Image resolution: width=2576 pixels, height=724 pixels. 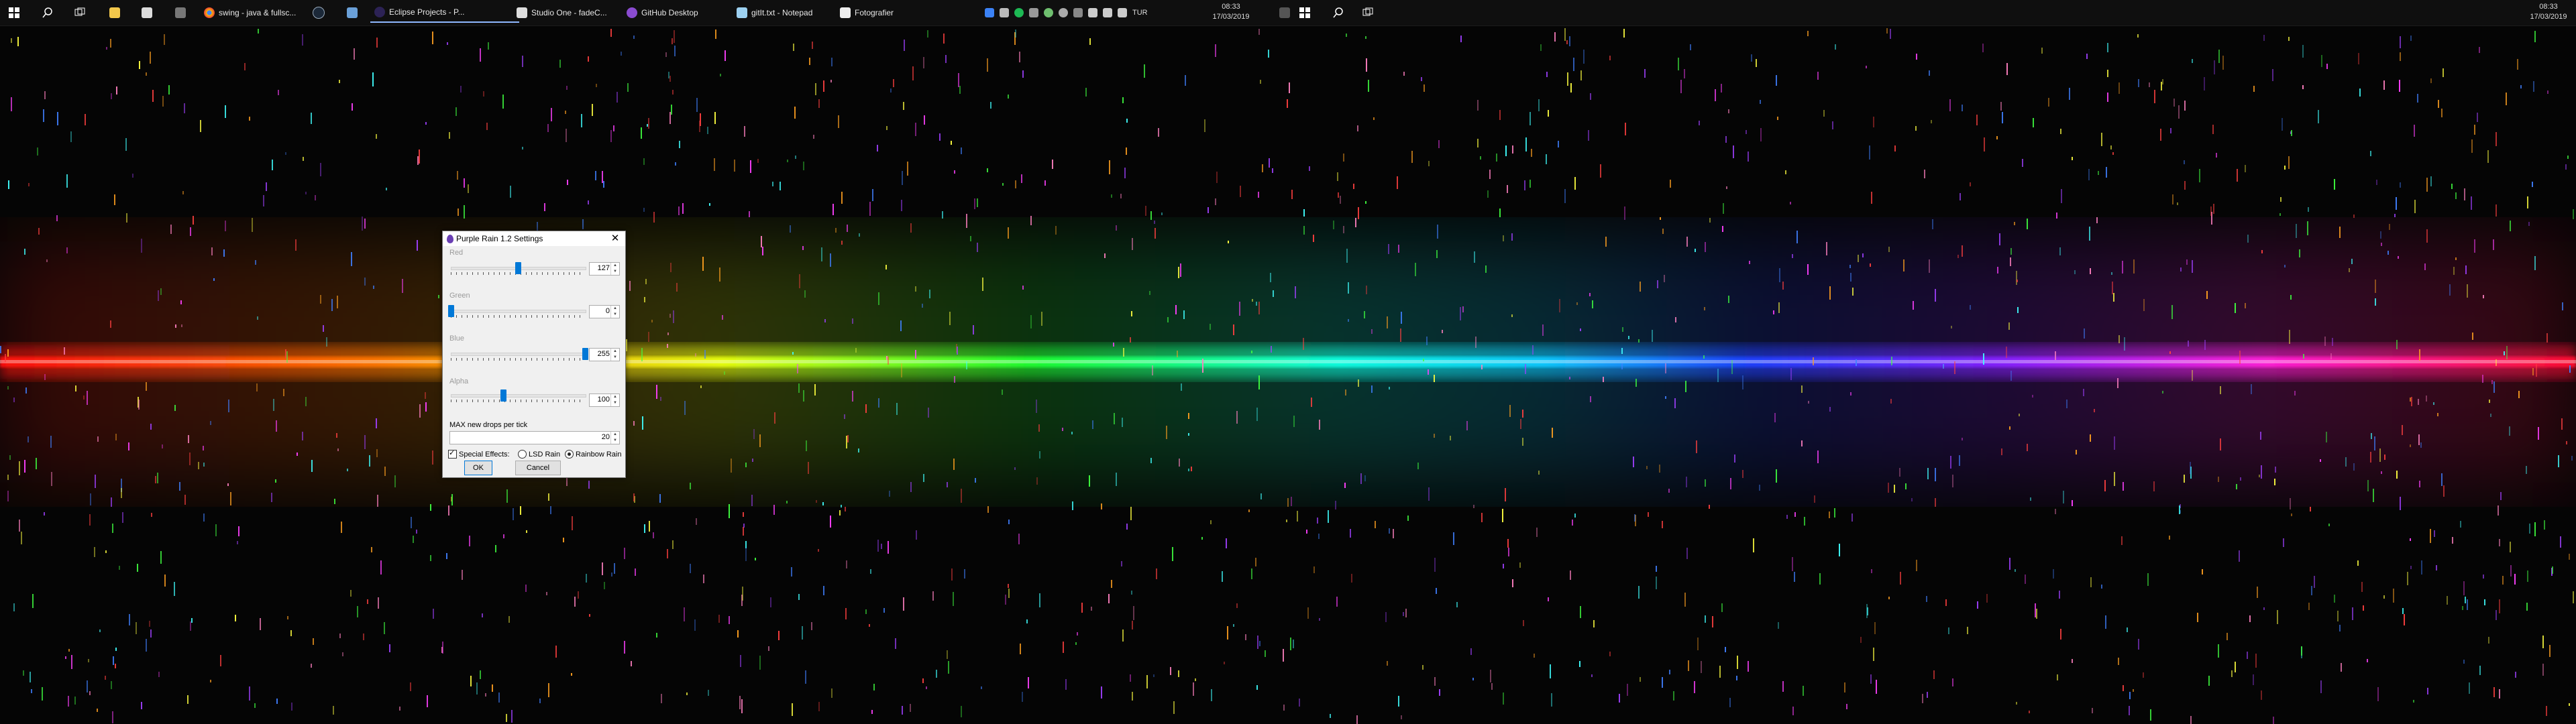 What do you see at coordinates (608, 311) in the screenshot?
I see `green-value: 0` at bounding box center [608, 311].